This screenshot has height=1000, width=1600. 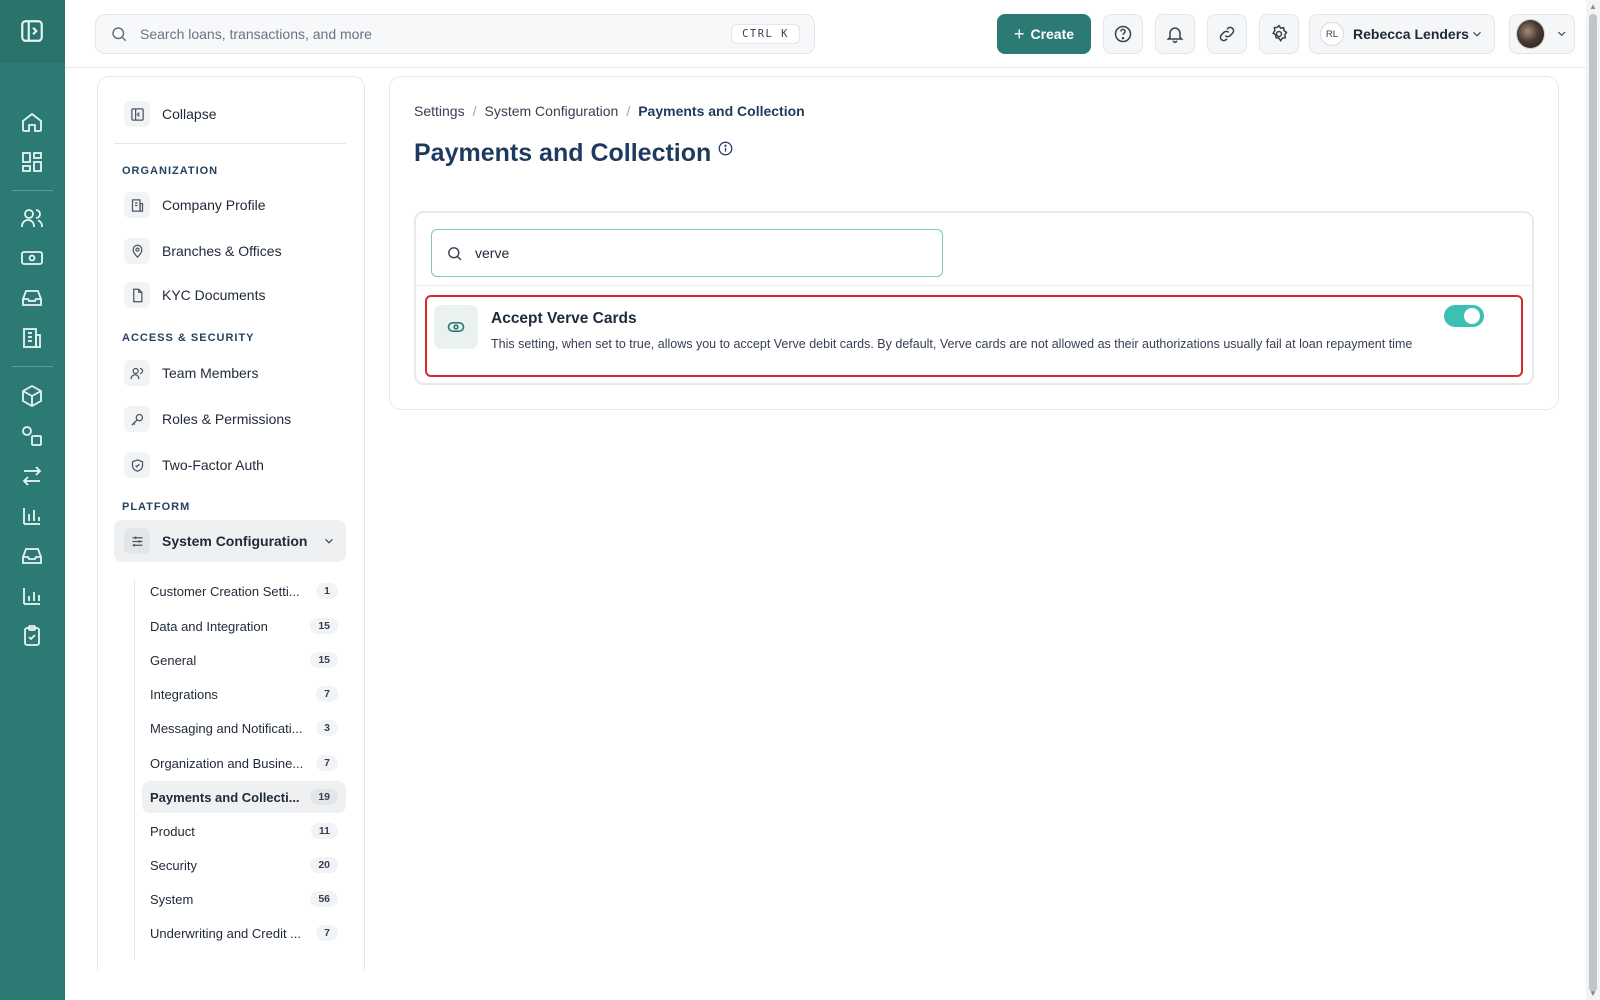 I want to click on page-title-wrapper: Payments and Collection, so click(x=573, y=153).